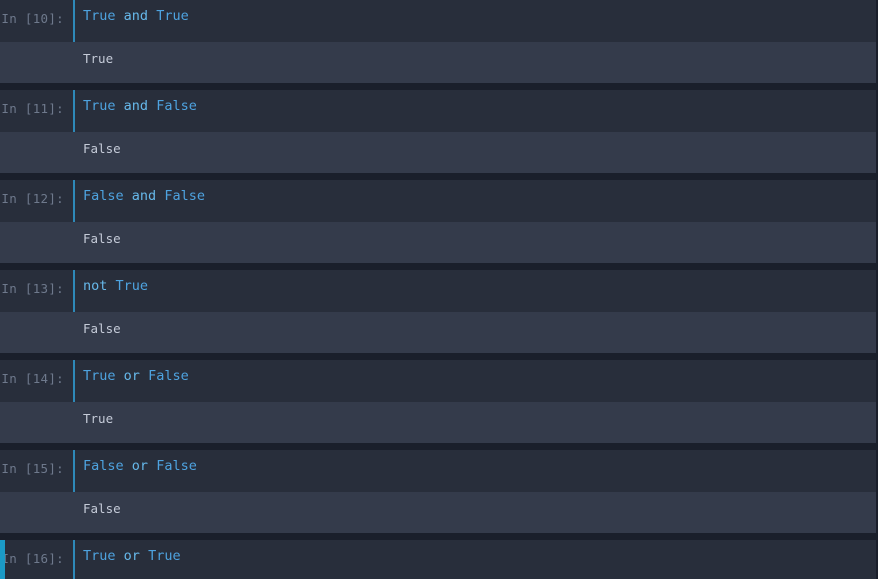  I want to click on notebook-cell: In [13]: not True False, so click(438, 311).